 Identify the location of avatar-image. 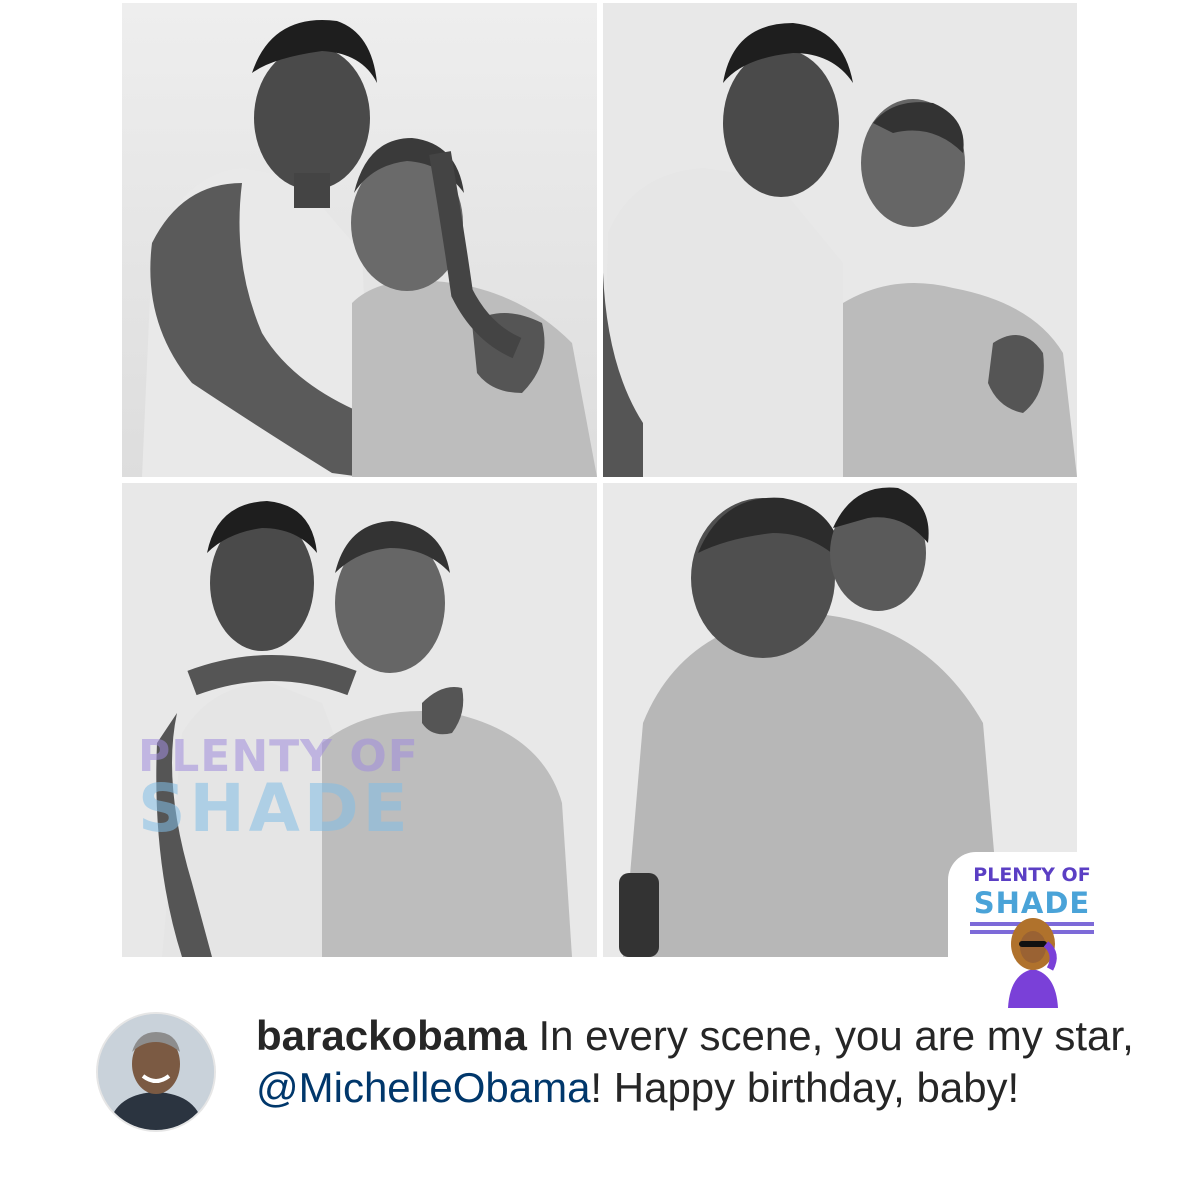
(156, 1072).